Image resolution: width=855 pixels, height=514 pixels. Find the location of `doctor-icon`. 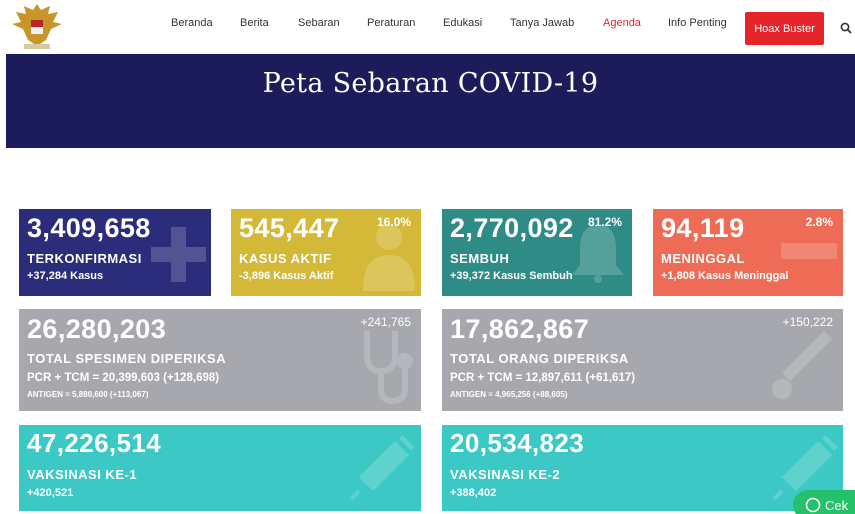

doctor-icon is located at coordinates (389, 257).